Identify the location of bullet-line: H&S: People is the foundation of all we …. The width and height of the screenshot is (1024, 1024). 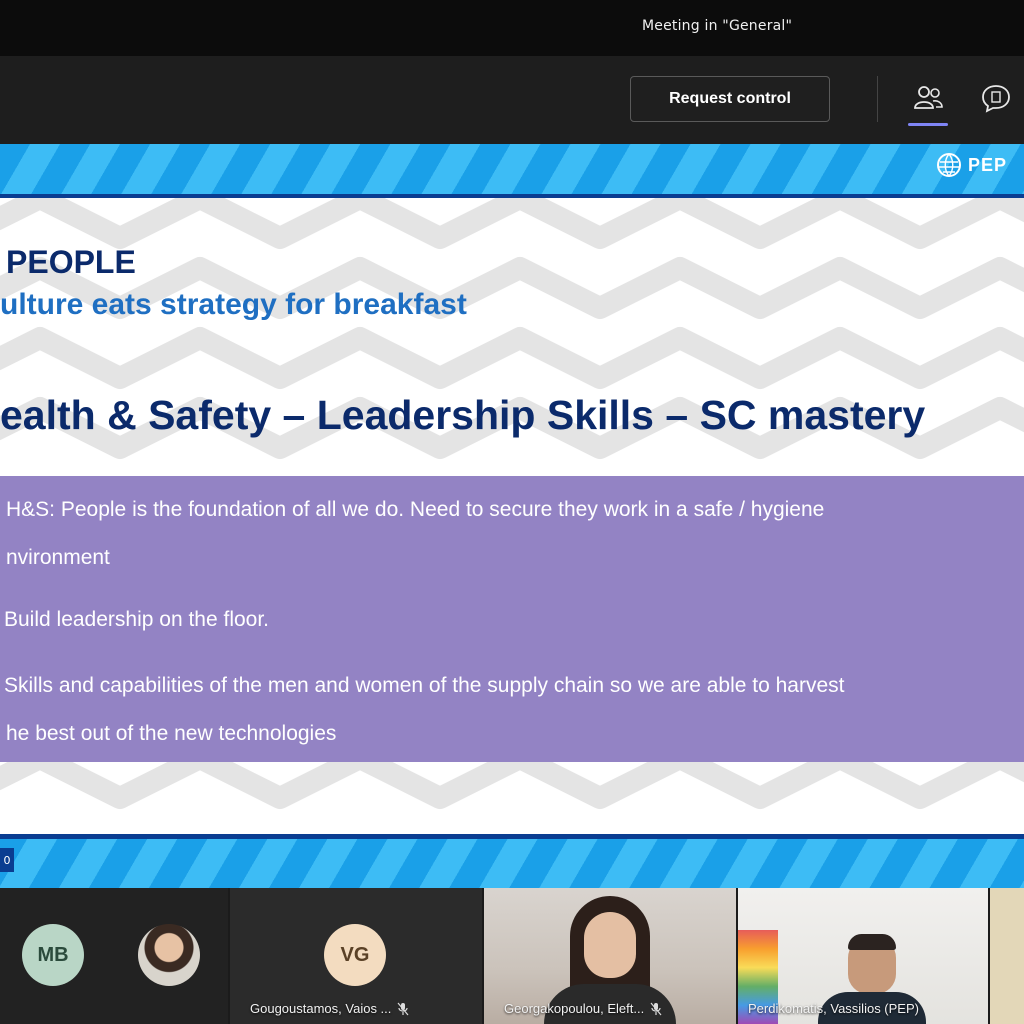
(415, 509).